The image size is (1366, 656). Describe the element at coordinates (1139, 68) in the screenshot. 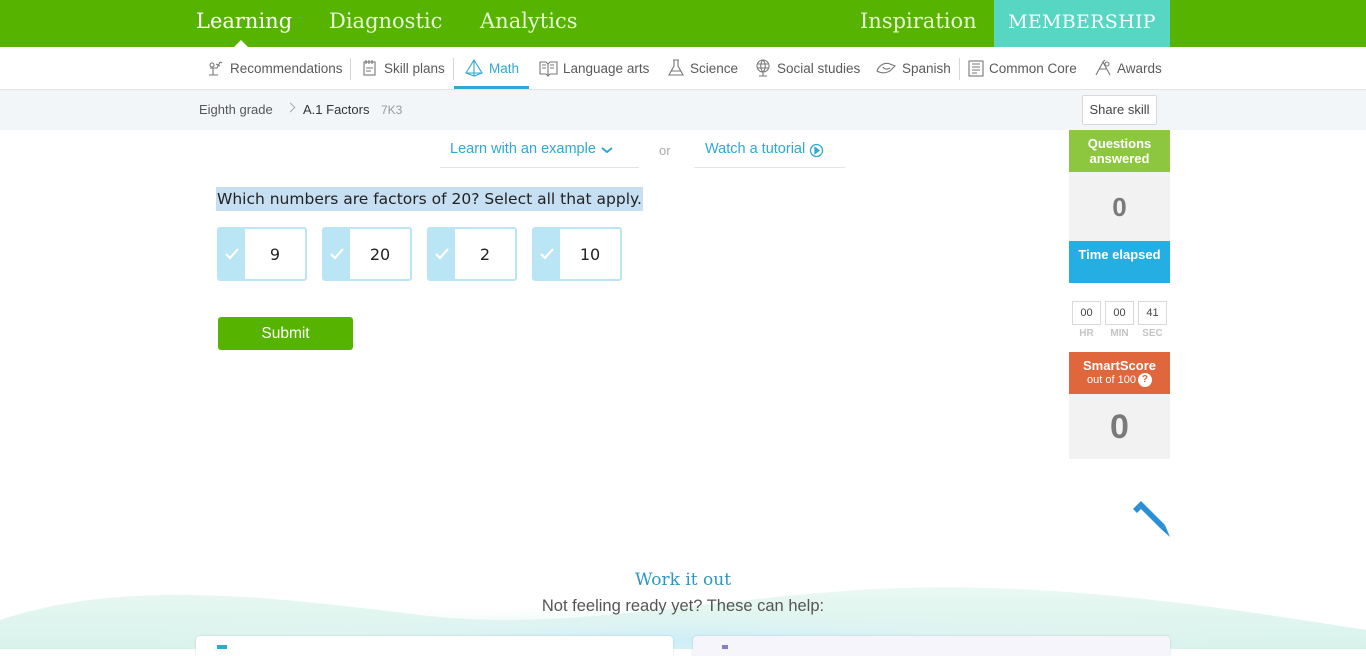

I see `subnav-label: Awards` at that location.